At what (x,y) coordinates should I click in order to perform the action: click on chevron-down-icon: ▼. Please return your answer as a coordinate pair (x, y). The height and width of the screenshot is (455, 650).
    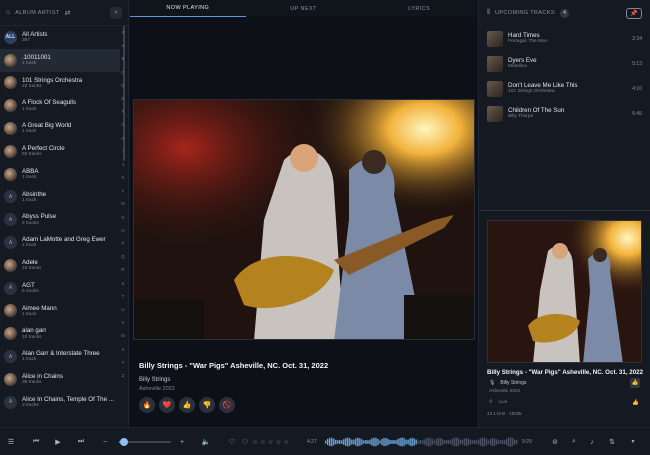
    Looking at the image, I should click on (633, 441).